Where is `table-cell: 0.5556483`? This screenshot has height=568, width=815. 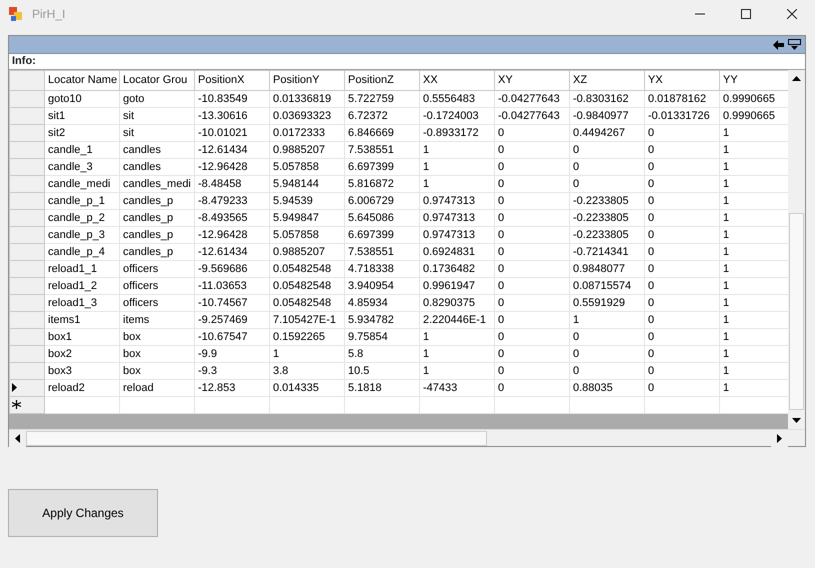
table-cell: 0.5556483 is located at coordinates (457, 99).